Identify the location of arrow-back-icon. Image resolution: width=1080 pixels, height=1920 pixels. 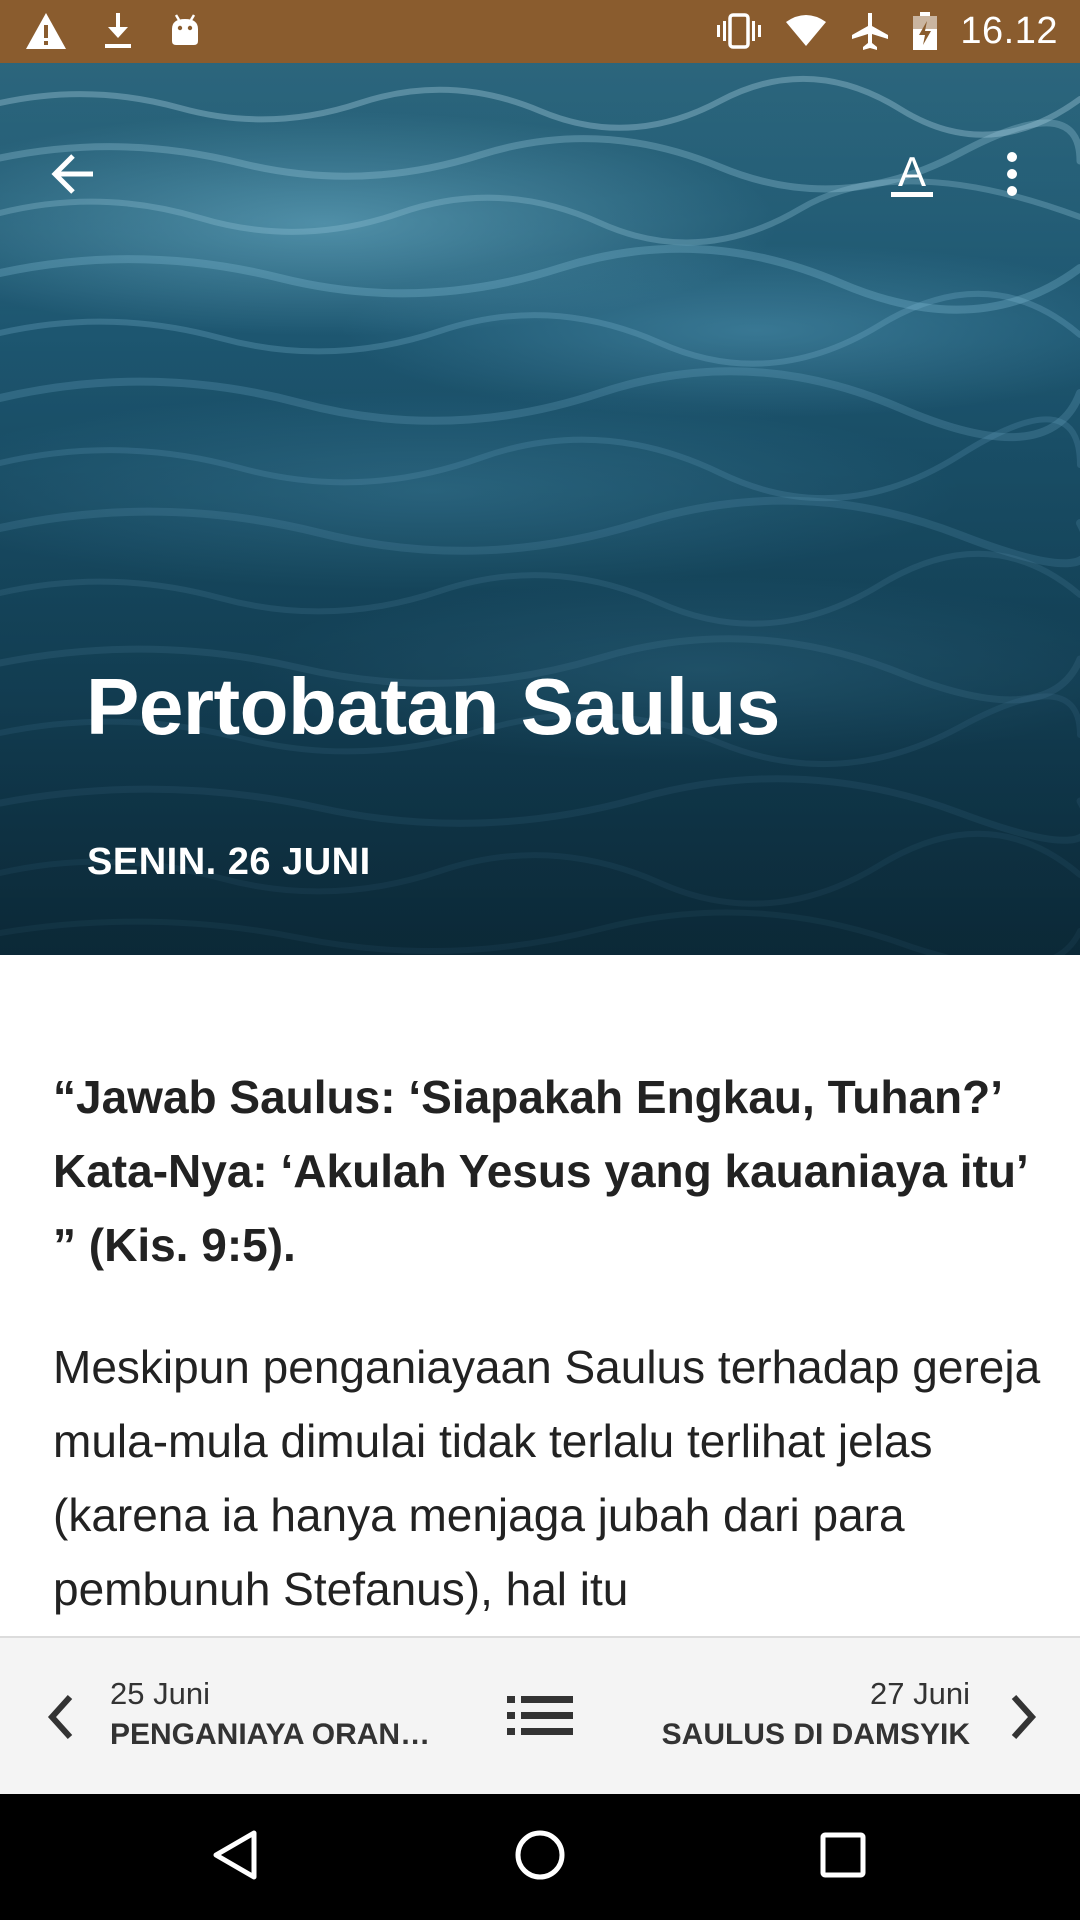
(73, 176).